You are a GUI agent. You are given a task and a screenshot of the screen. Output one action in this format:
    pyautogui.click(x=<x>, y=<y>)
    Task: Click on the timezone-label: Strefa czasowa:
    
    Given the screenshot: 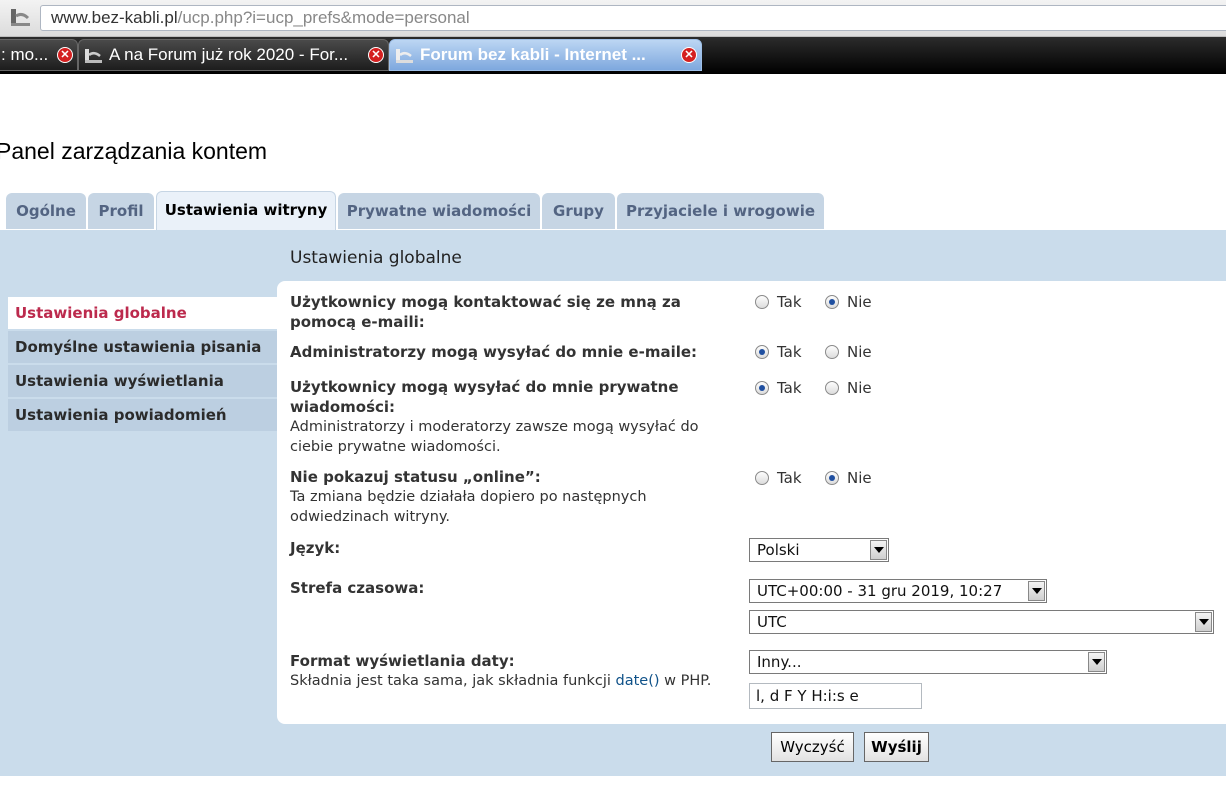 What is the action you would take?
    pyautogui.click(x=357, y=588)
    